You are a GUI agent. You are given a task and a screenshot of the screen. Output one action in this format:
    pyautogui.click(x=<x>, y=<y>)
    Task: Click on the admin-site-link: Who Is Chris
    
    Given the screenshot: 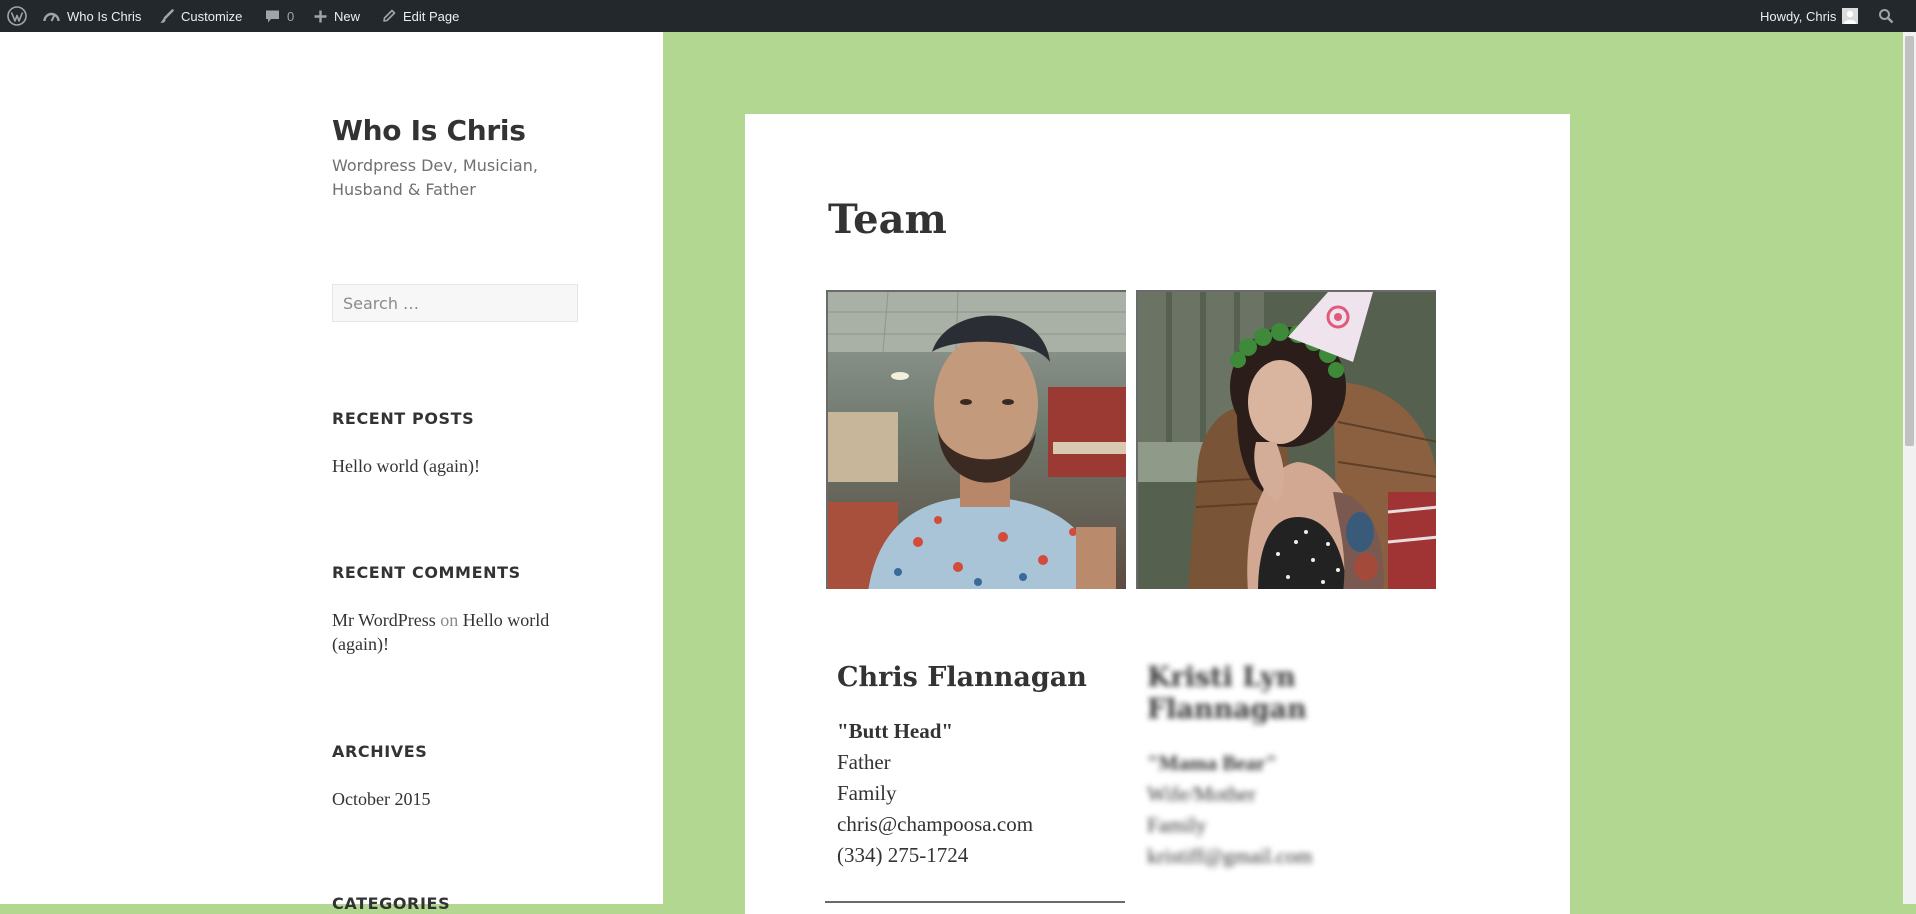 What is the action you would take?
    pyautogui.click(x=92, y=16)
    